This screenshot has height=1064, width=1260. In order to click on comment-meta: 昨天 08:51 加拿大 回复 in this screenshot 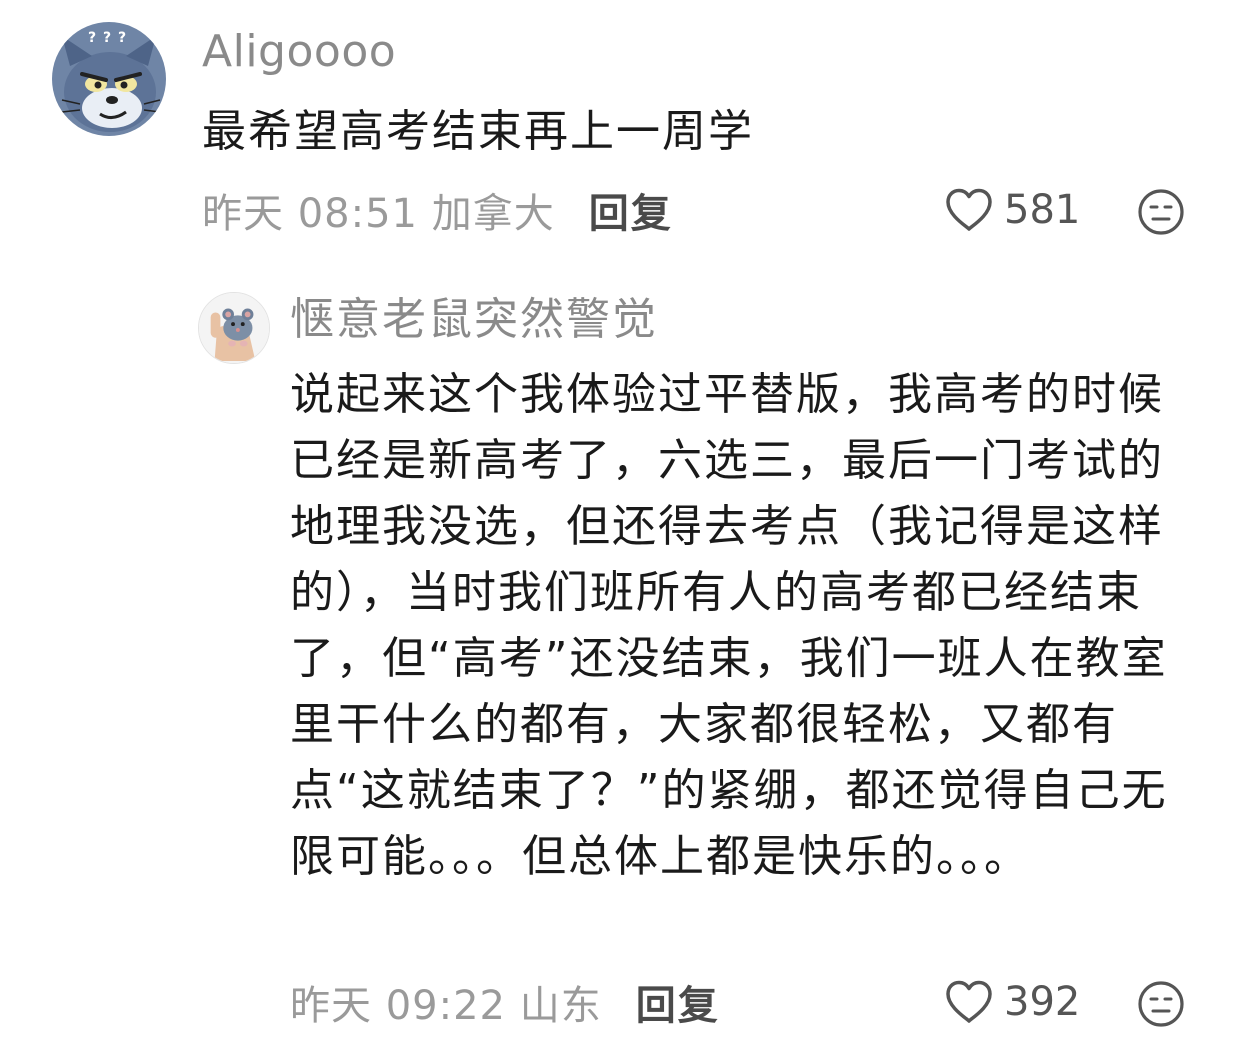, I will do `click(437, 210)`.